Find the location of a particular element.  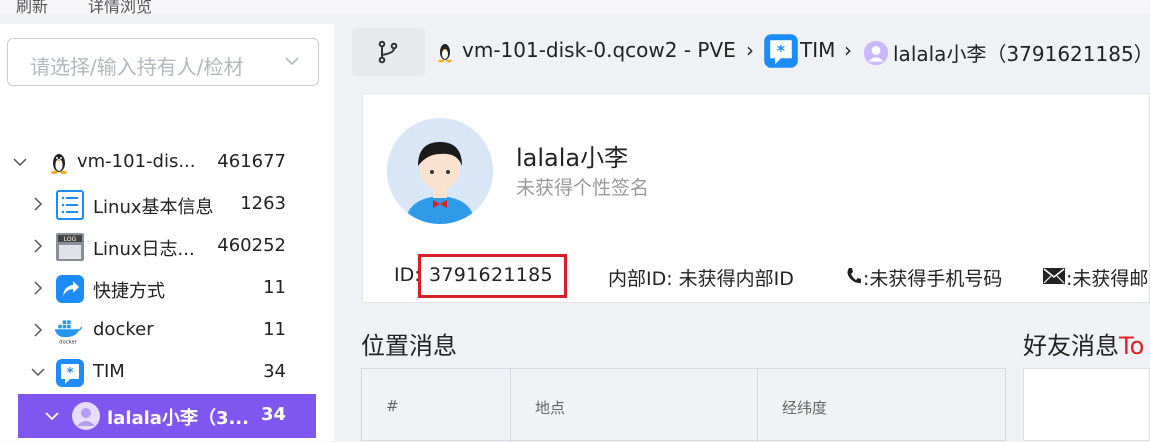

column-header-label: 经纬度 is located at coordinates (805, 408).